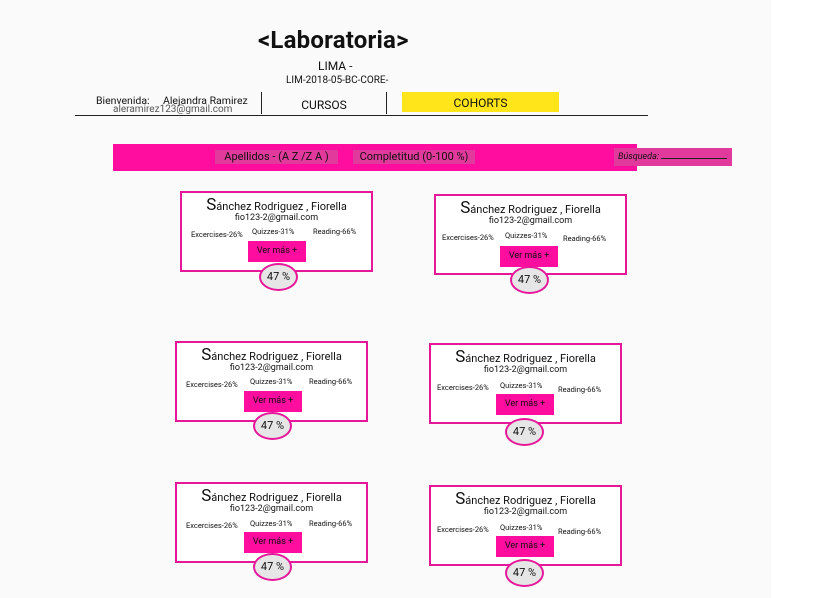 The width and height of the screenshot is (819, 598). Describe the element at coordinates (337, 80) in the screenshot. I see `cohort-code: LIM-2018-05-BC-CORE-` at that location.